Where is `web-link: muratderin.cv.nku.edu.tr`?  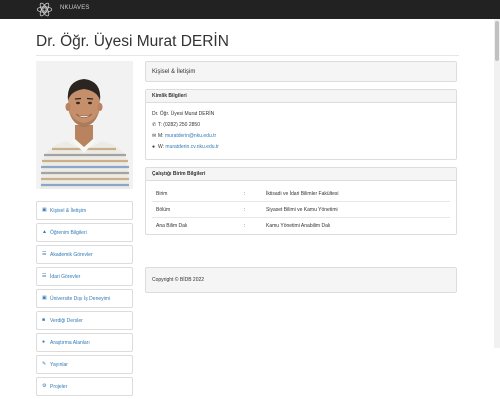 web-link: muratderin.cv.nku.edu.tr is located at coordinates (192, 147).